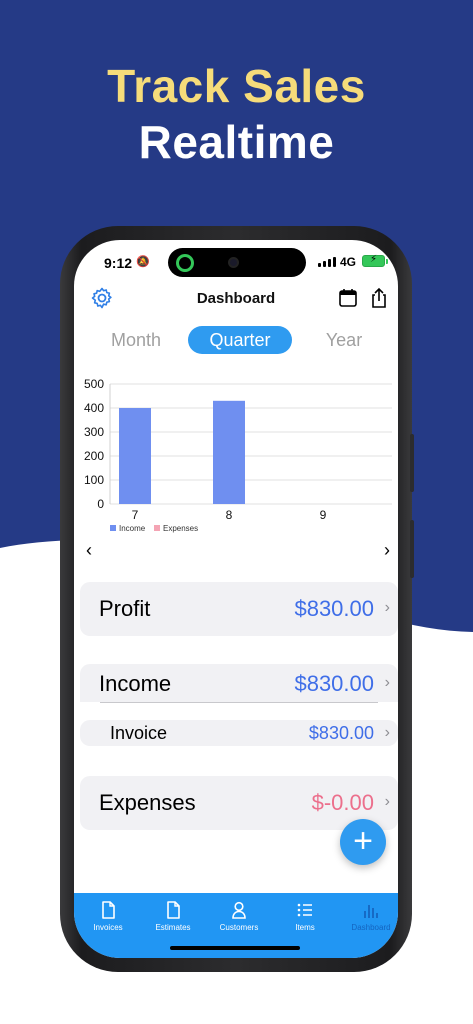 The height and width of the screenshot is (1024, 473). I want to click on tab-invoices: Invoices, so click(108, 916).